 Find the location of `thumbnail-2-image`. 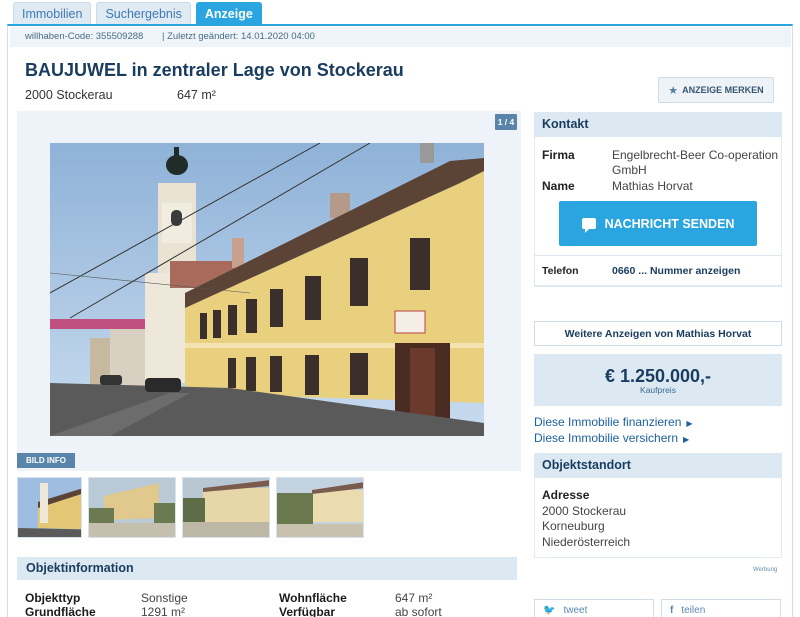

thumbnail-2-image is located at coordinates (132, 507).